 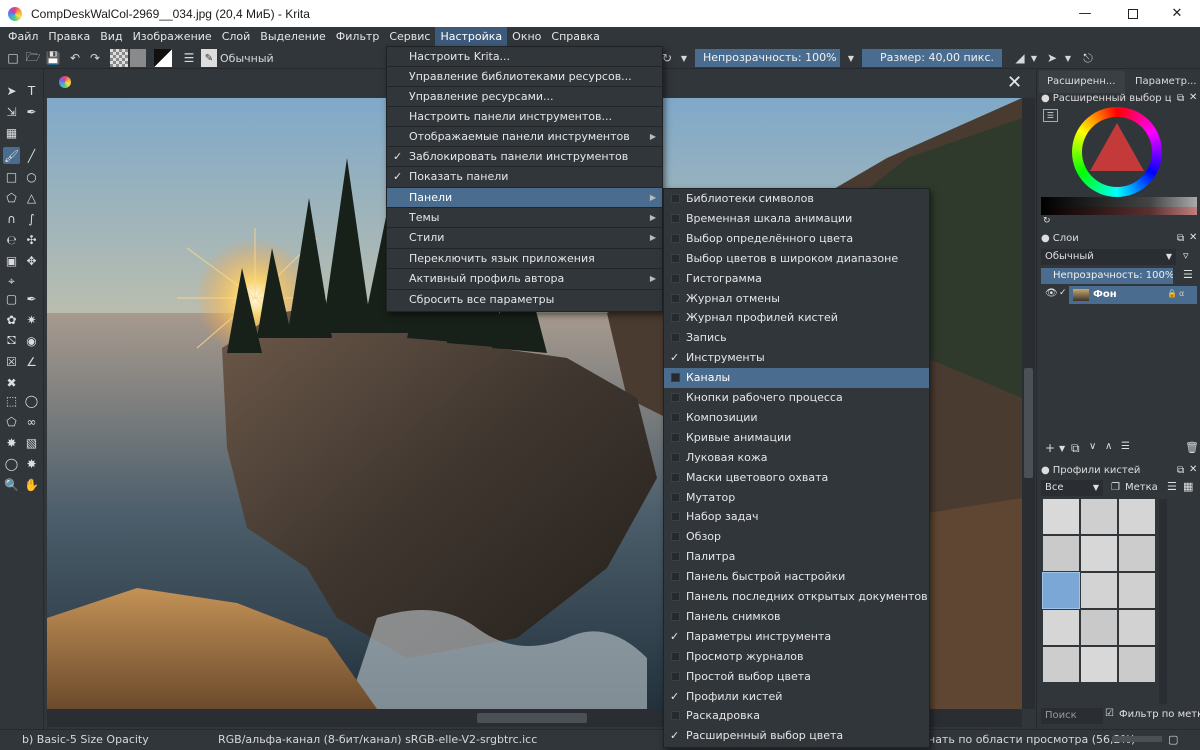 What do you see at coordinates (95, 58) in the screenshot?
I see `redo-icon: ↷` at bounding box center [95, 58].